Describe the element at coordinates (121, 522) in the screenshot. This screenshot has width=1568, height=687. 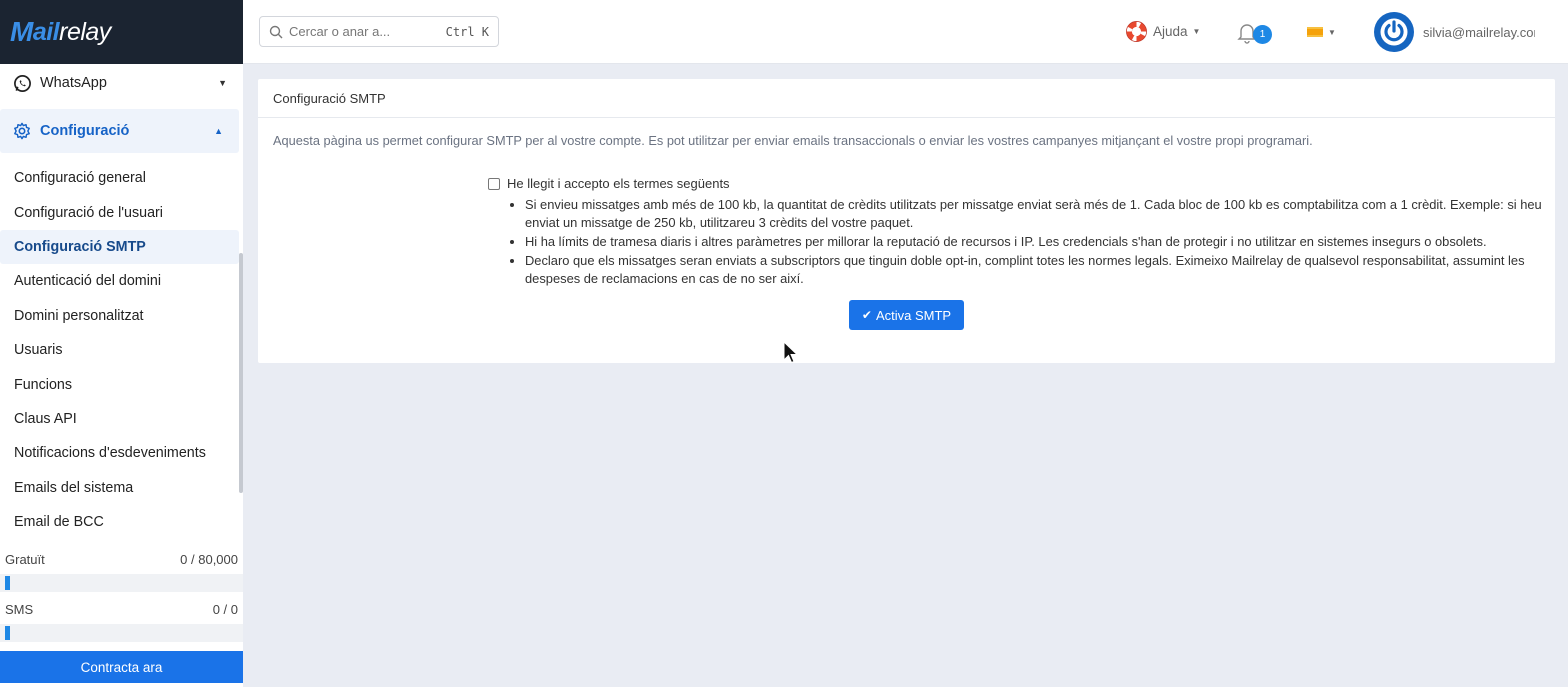
I see `sidebar-item-email-bcc: Email de BCC` at that location.